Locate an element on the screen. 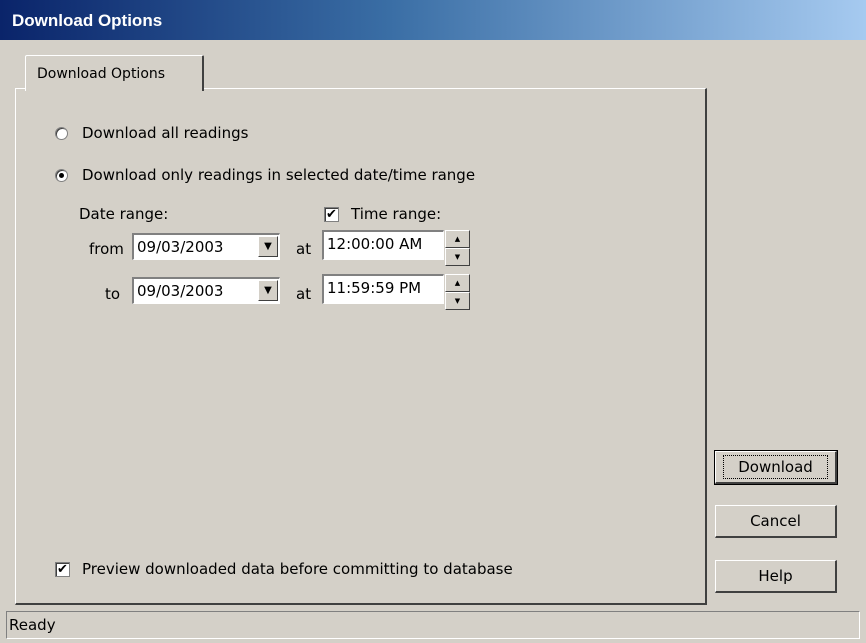  window-title: Download Options is located at coordinates (433, 20).